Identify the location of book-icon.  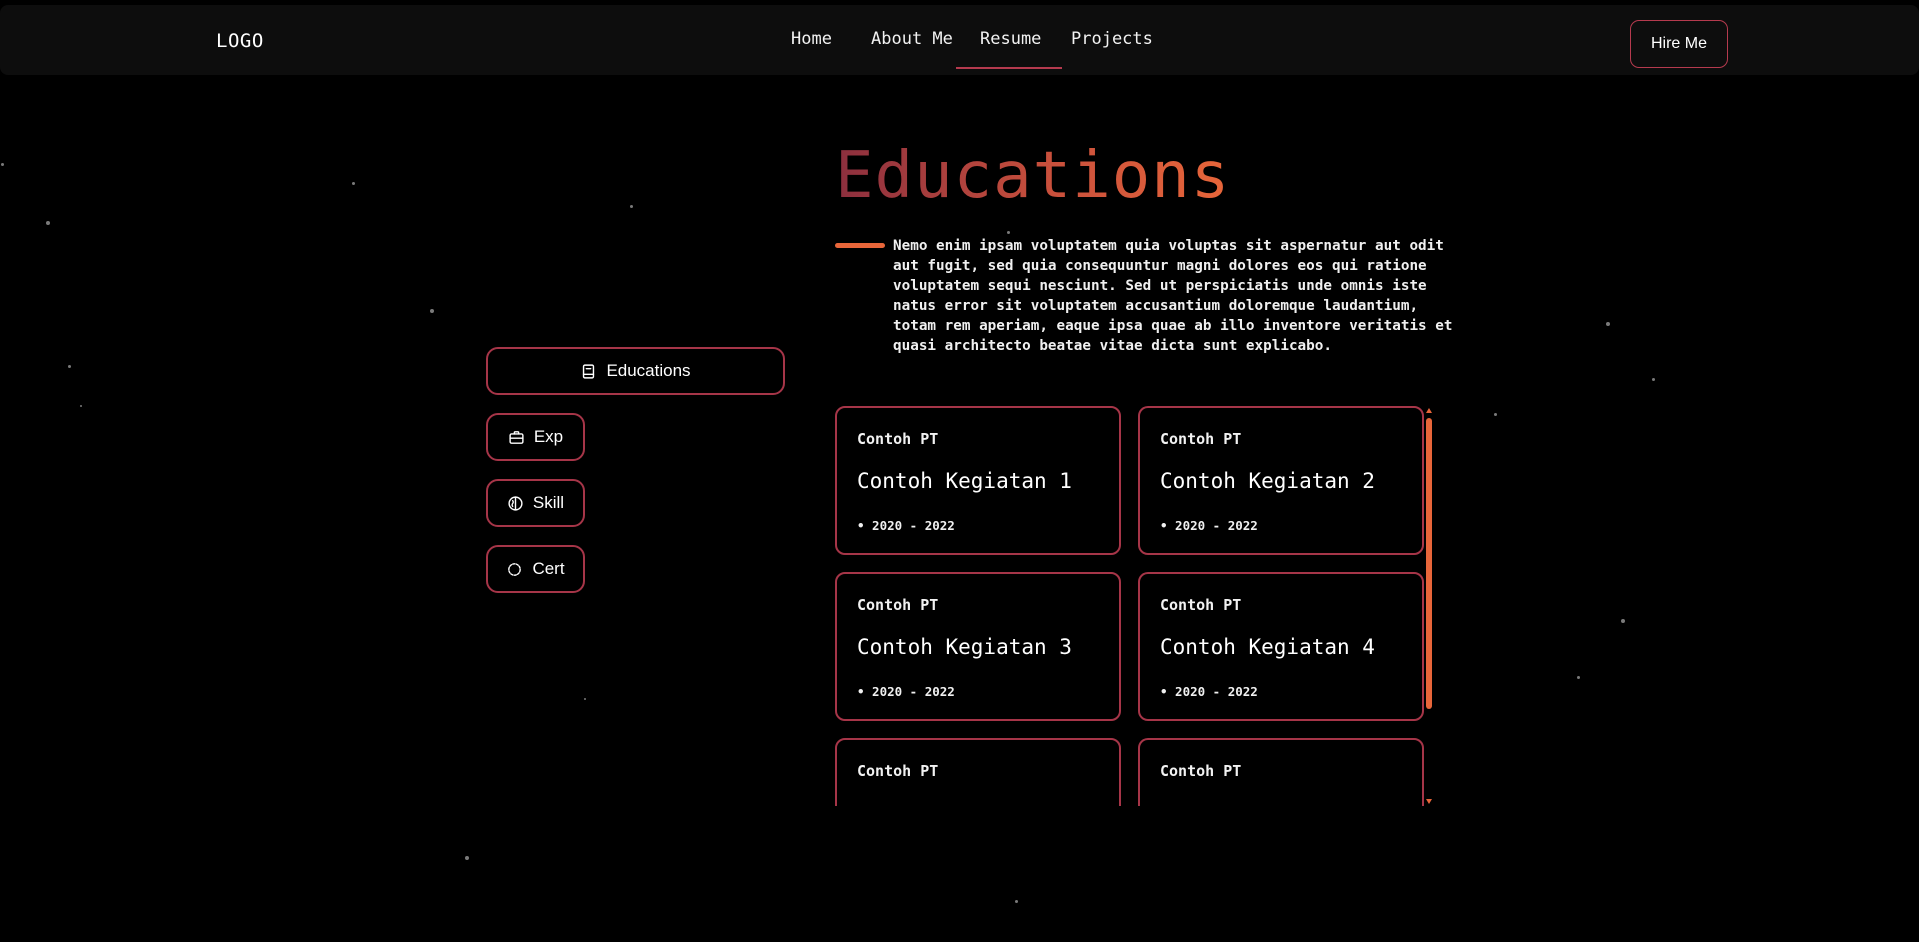
(589, 371).